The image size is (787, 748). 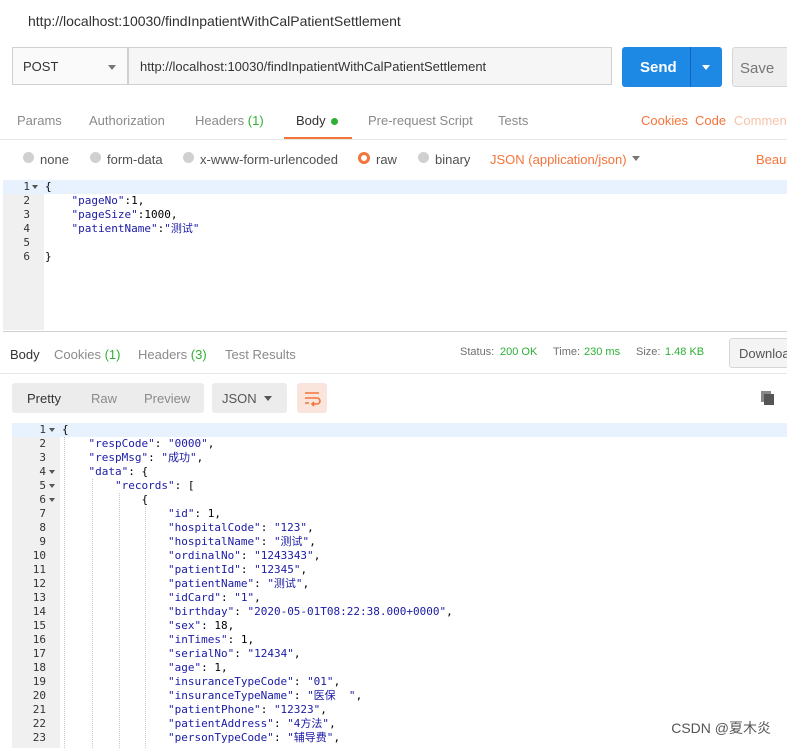 What do you see at coordinates (26, 214) in the screenshot?
I see `line-number: 3` at bounding box center [26, 214].